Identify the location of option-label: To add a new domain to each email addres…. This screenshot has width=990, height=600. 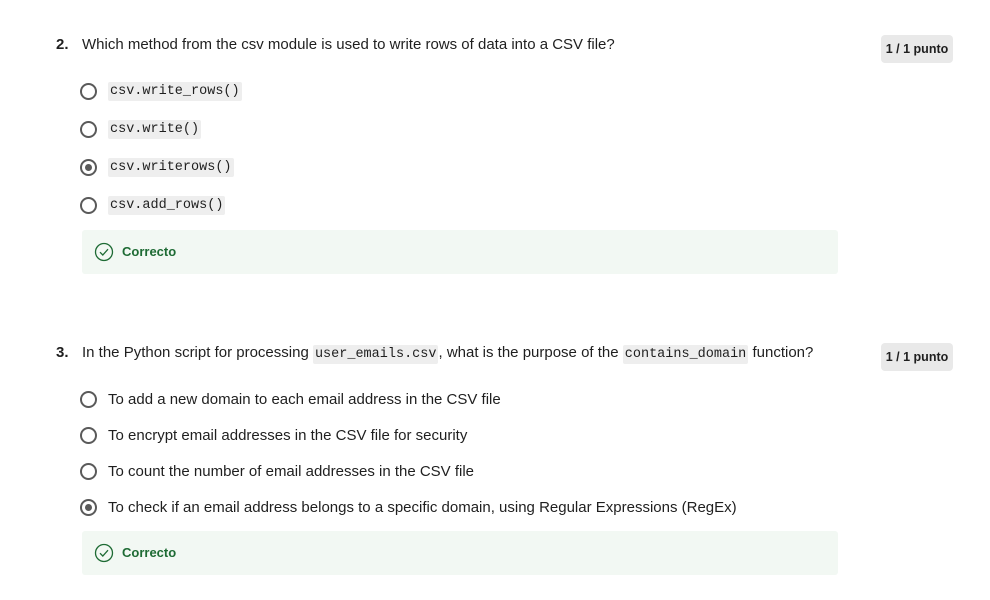
(304, 399).